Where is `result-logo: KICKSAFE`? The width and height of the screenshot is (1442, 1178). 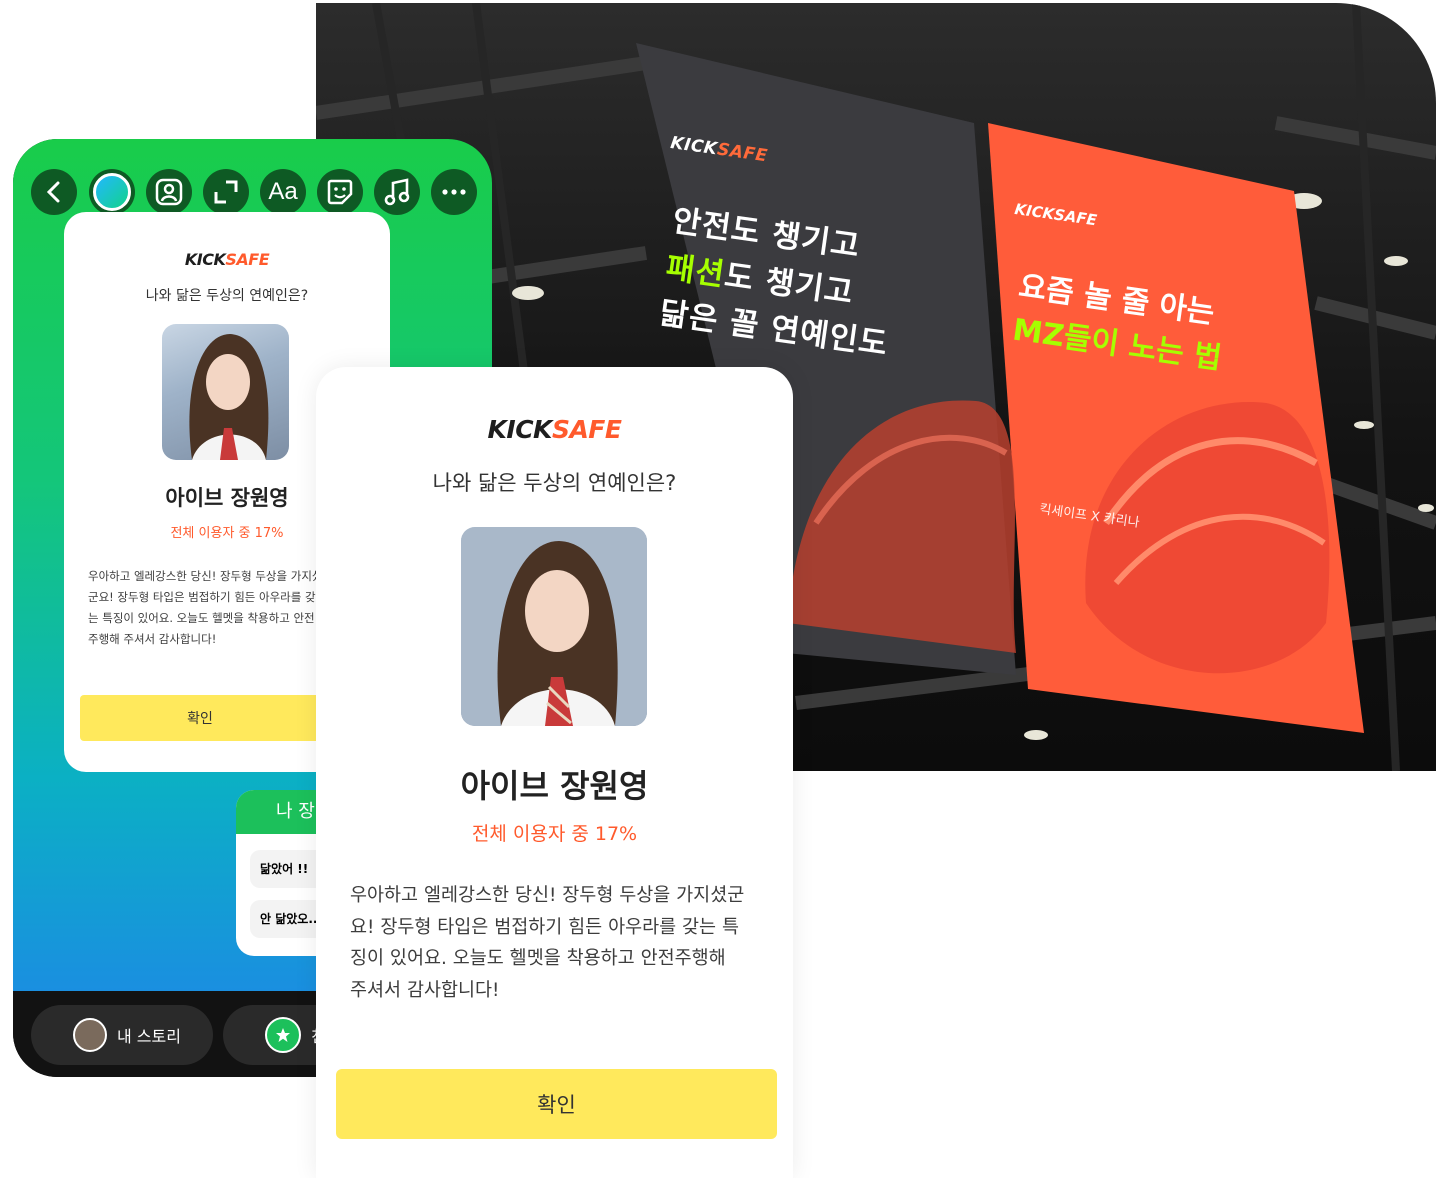 result-logo: KICKSAFE is located at coordinates (554, 429).